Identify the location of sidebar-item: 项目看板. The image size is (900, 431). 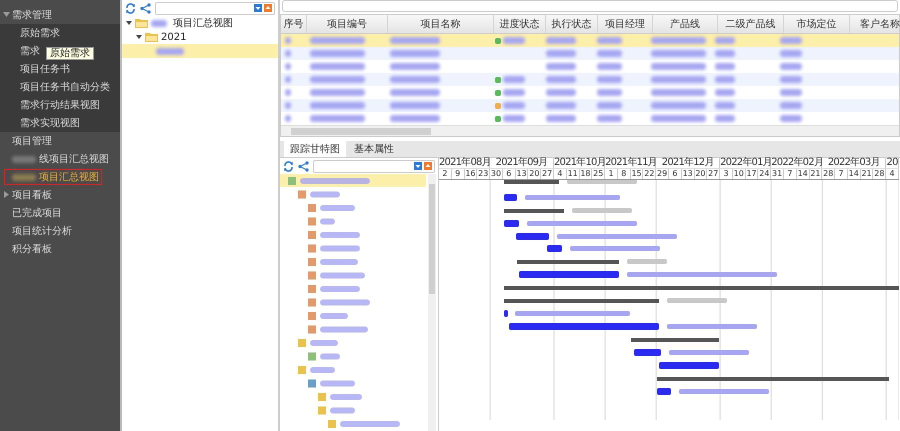
(60, 195).